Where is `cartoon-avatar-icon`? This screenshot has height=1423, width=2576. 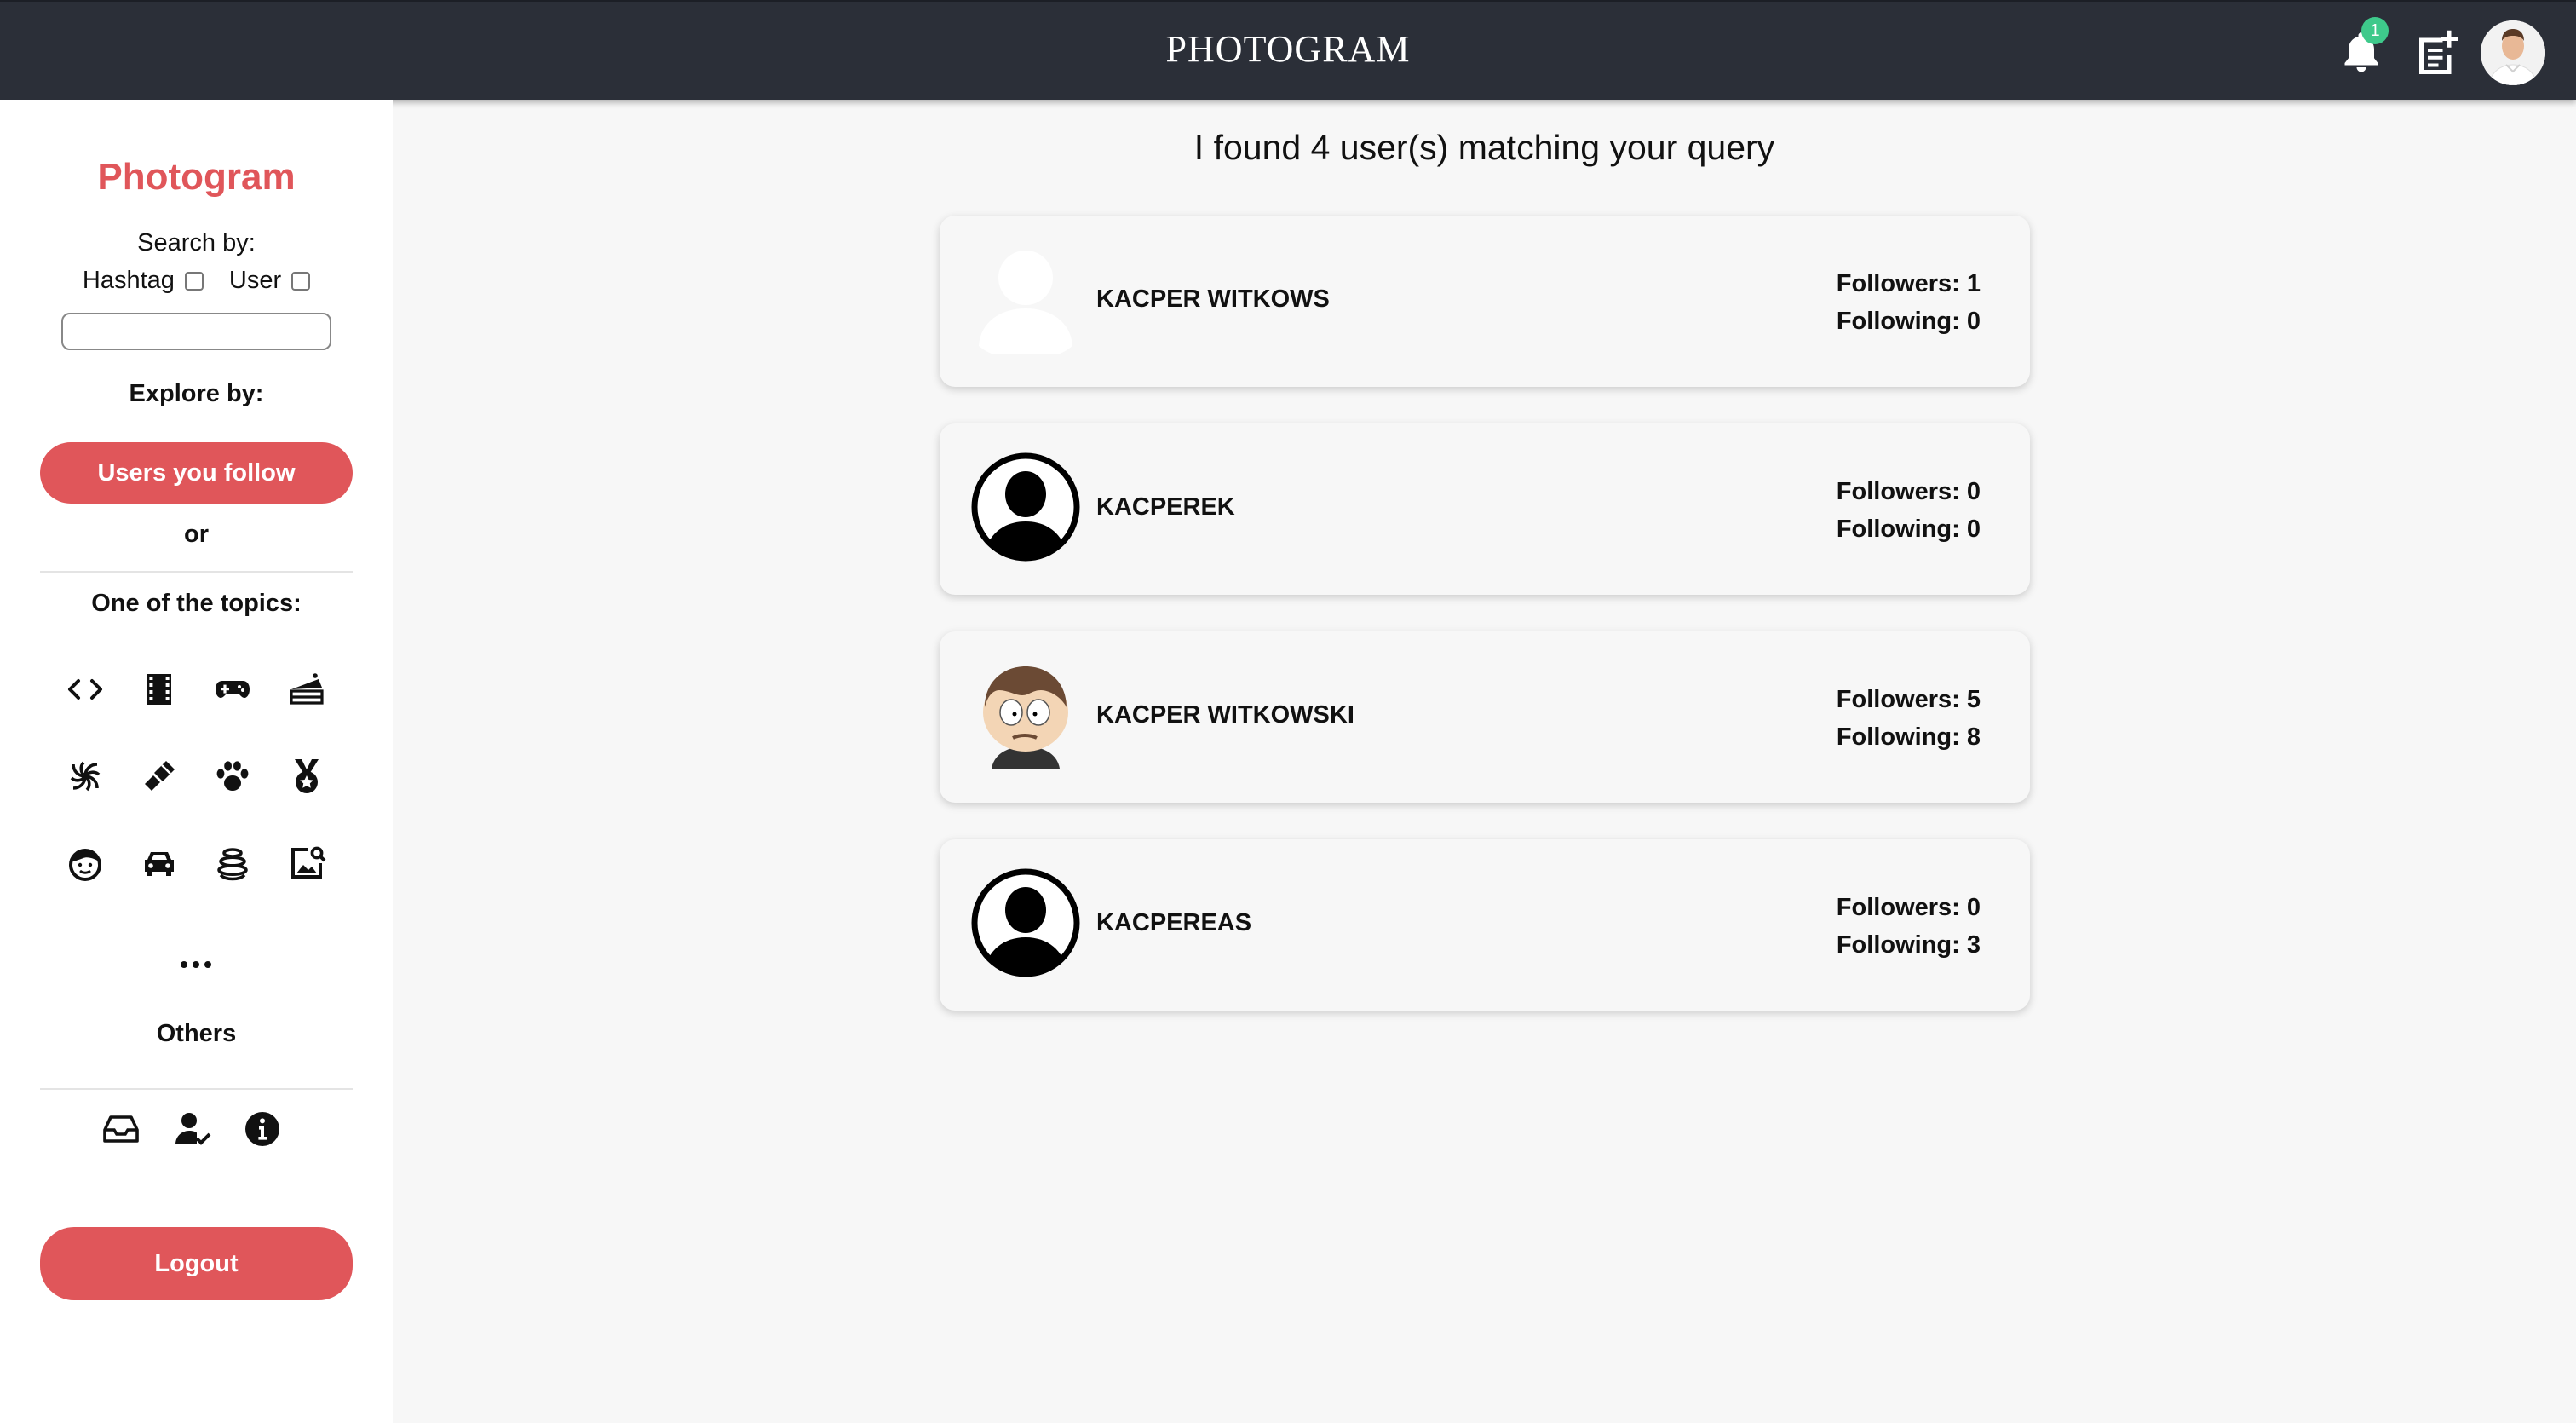
cartoon-avatar-icon is located at coordinates (1026, 718).